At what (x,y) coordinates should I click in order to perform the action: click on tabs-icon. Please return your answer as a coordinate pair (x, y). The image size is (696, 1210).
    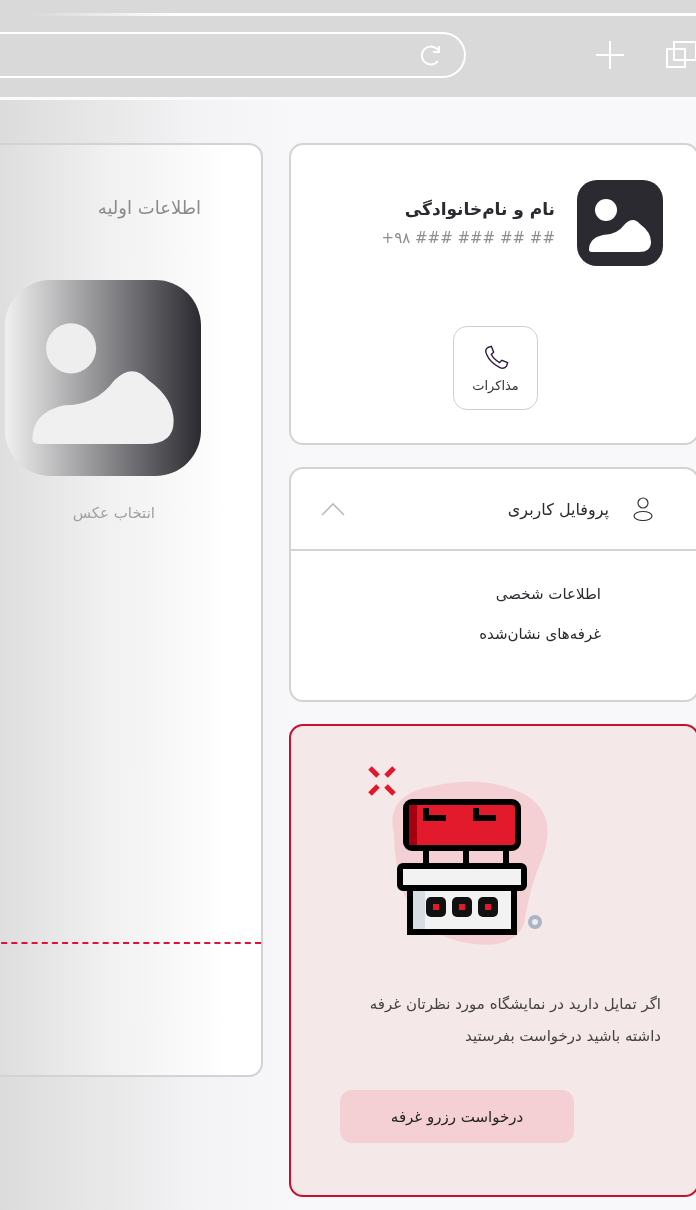
    Looking at the image, I should click on (681, 55).